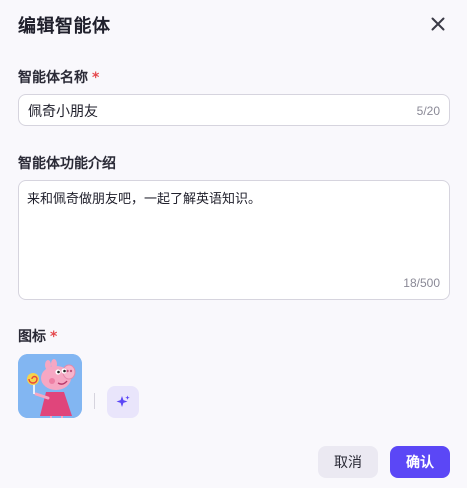  Describe the element at coordinates (63, 111) in the screenshot. I see `agent-name-value: 佩奇小朋友` at that location.